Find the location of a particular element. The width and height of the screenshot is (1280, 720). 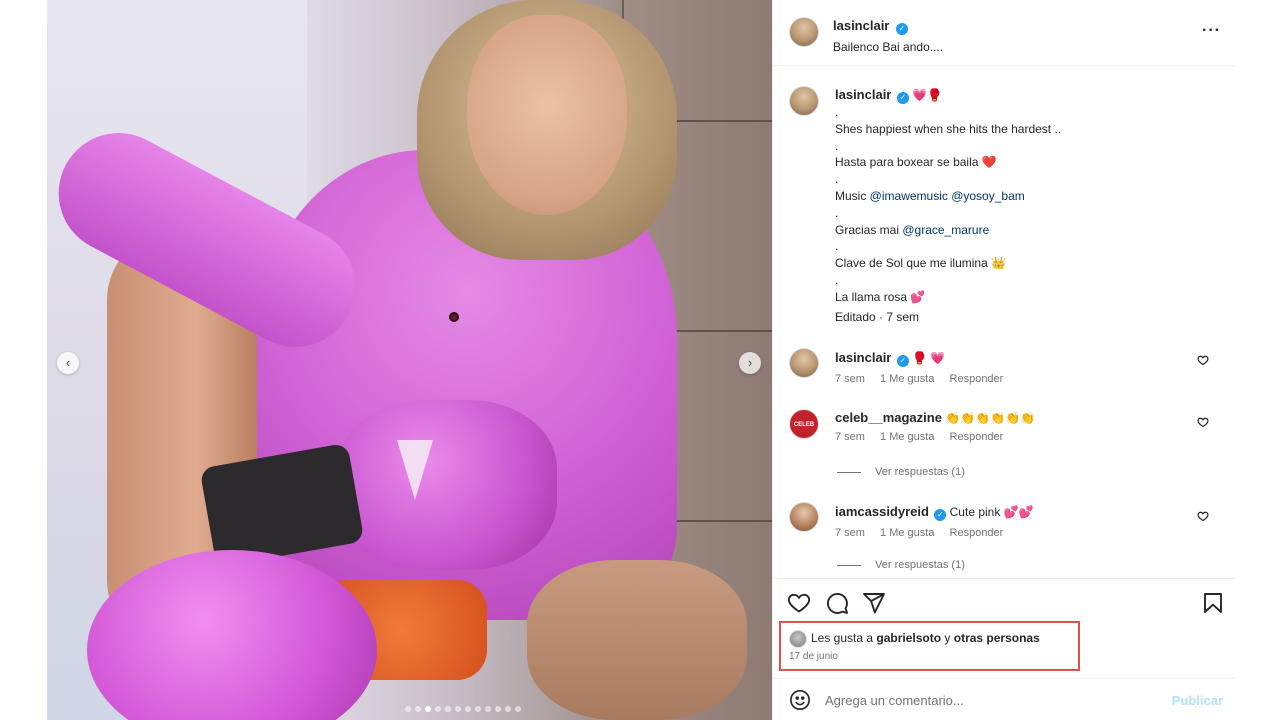

avatar-logo-text: CELEB MAGAZINE is located at coordinates (804, 425).